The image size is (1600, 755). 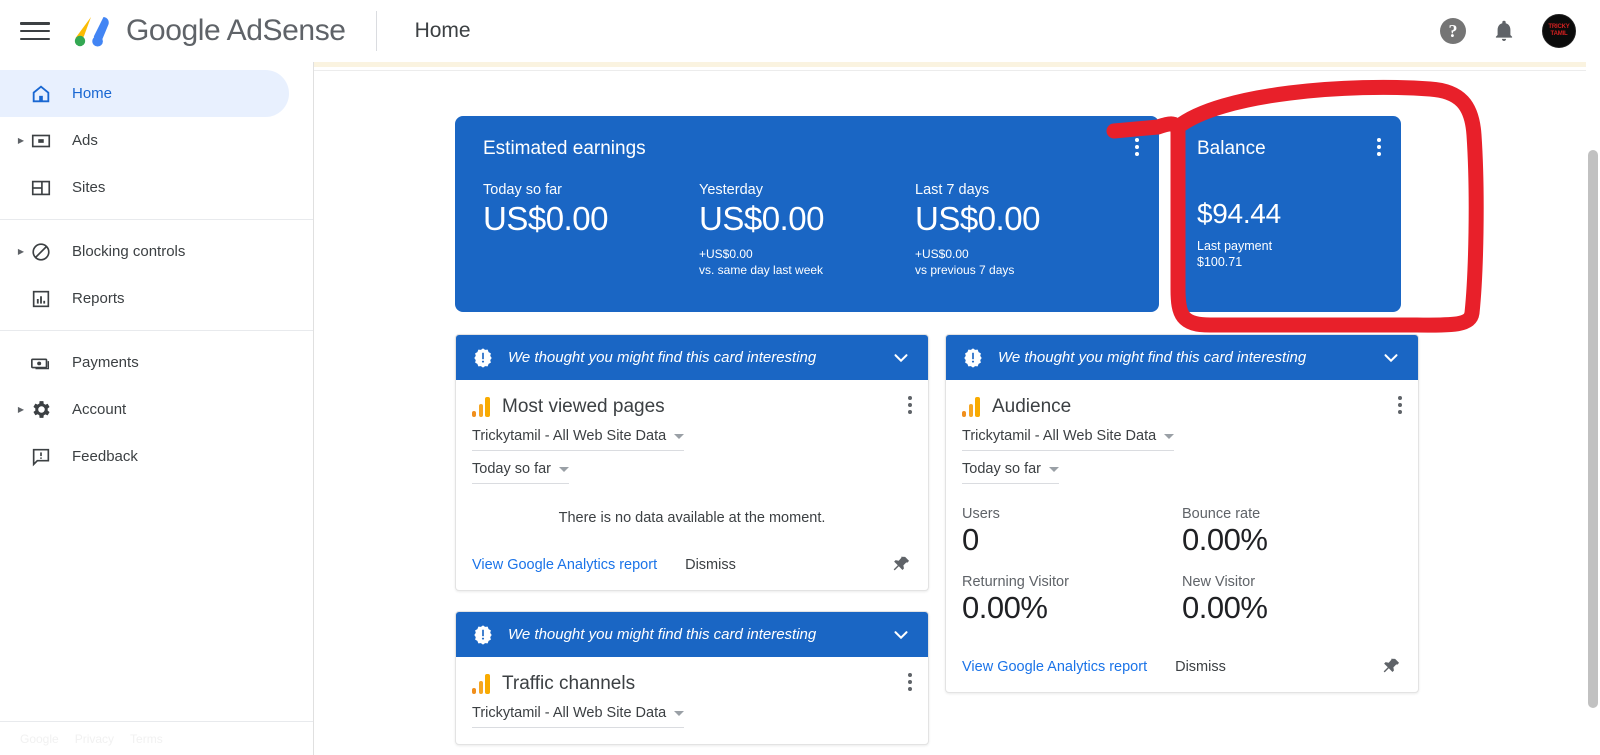 I want to click on sidebar-item-label: Blocking controls, so click(x=129, y=251).